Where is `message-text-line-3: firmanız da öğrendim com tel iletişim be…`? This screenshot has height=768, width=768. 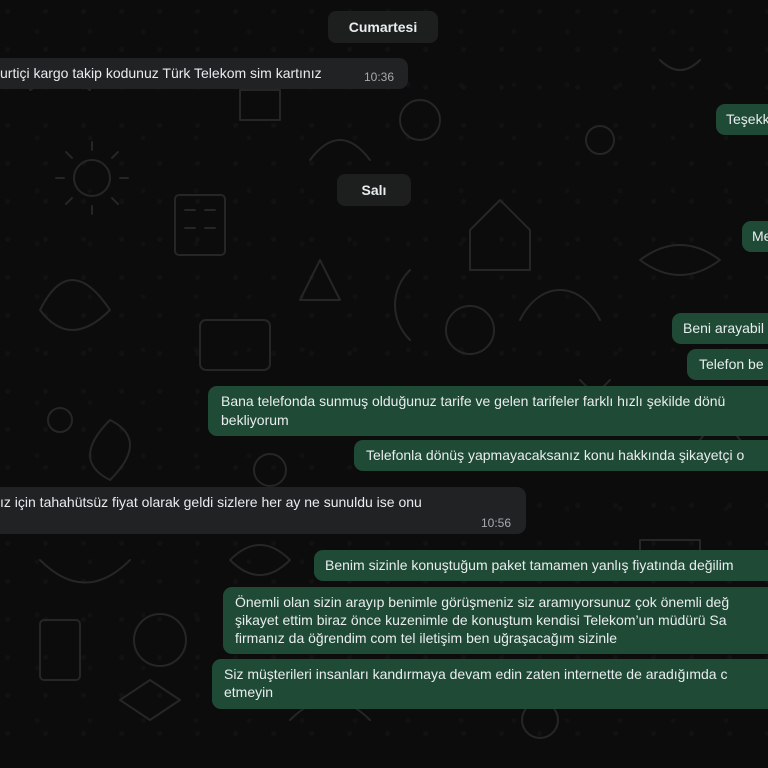 message-text-line-3: firmanız da öğrendim com tel iletişim be… is located at coordinates (426, 638).